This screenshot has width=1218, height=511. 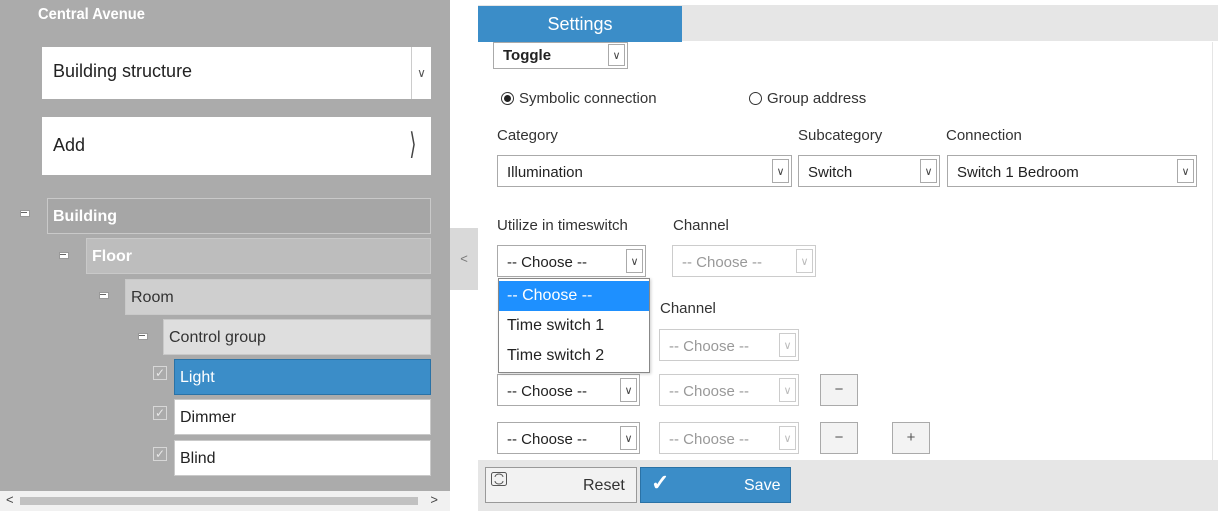 What do you see at coordinates (911, 438) in the screenshot?
I see `add-row-button: +` at bounding box center [911, 438].